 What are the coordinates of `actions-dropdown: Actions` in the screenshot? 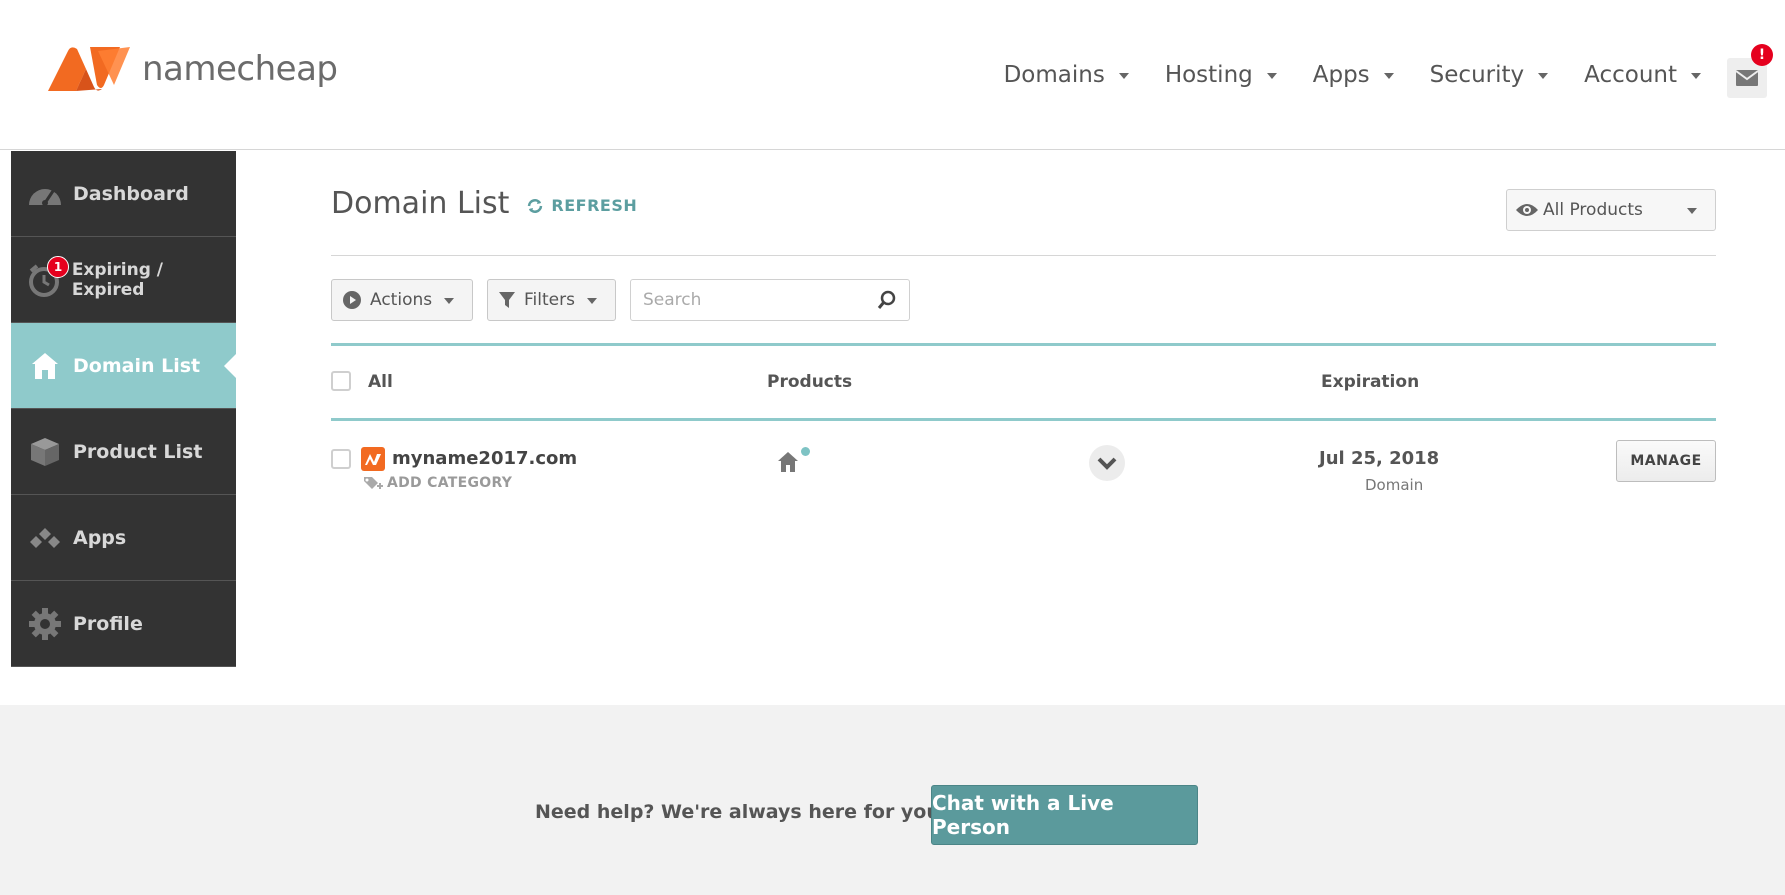 It's located at (402, 300).